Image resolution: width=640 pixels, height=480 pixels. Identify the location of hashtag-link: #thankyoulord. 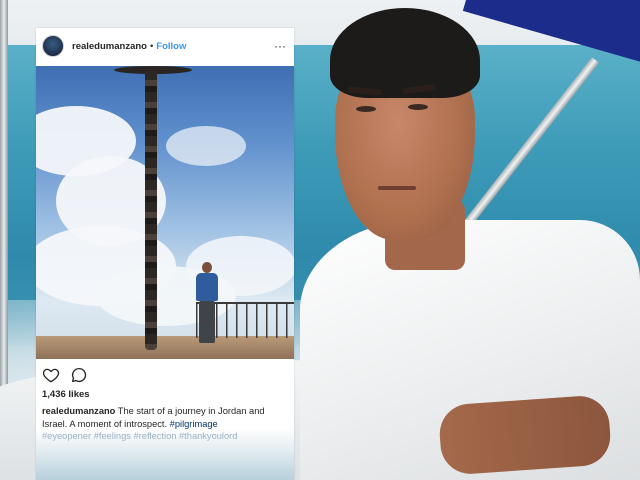
(208, 436).